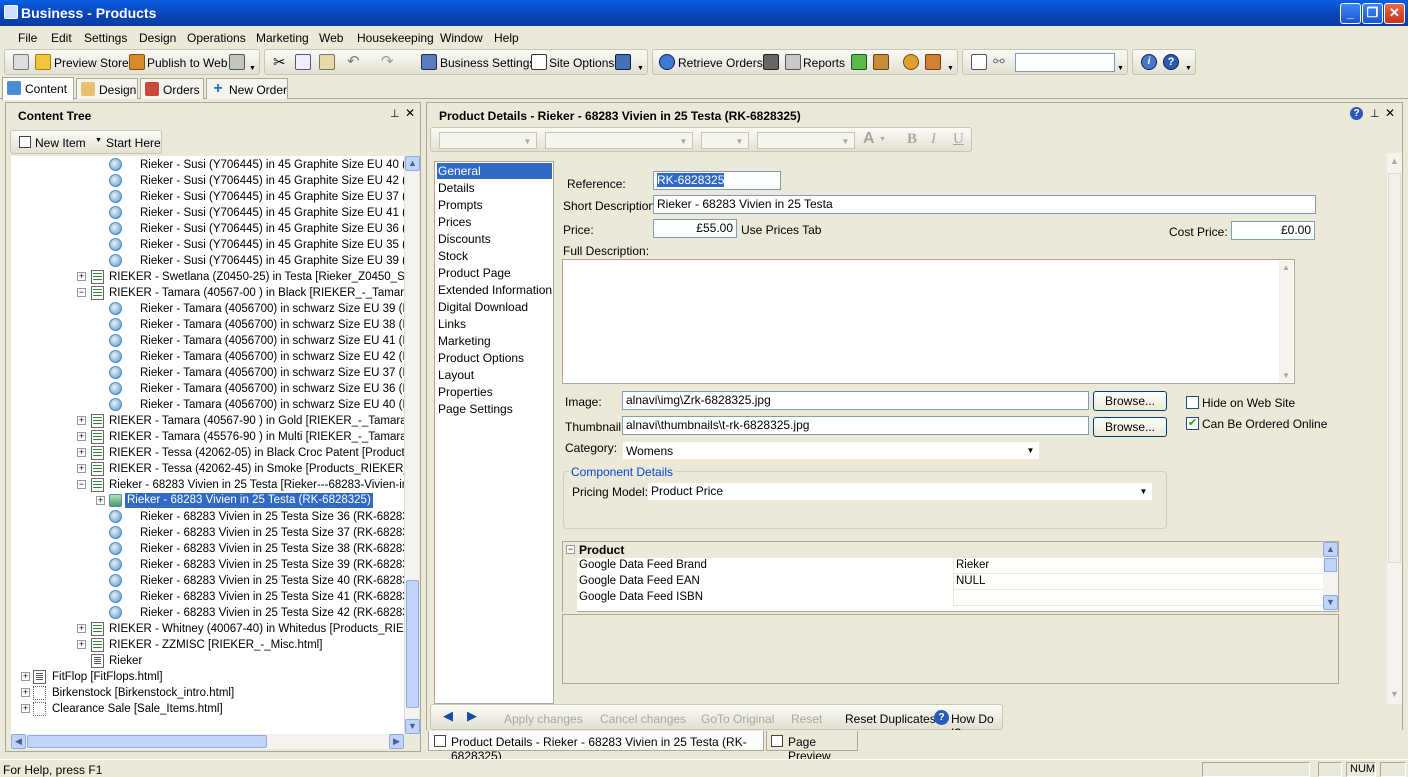  Describe the element at coordinates (488, 140) in the screenshot. I see `style-select: ▼` at that location.